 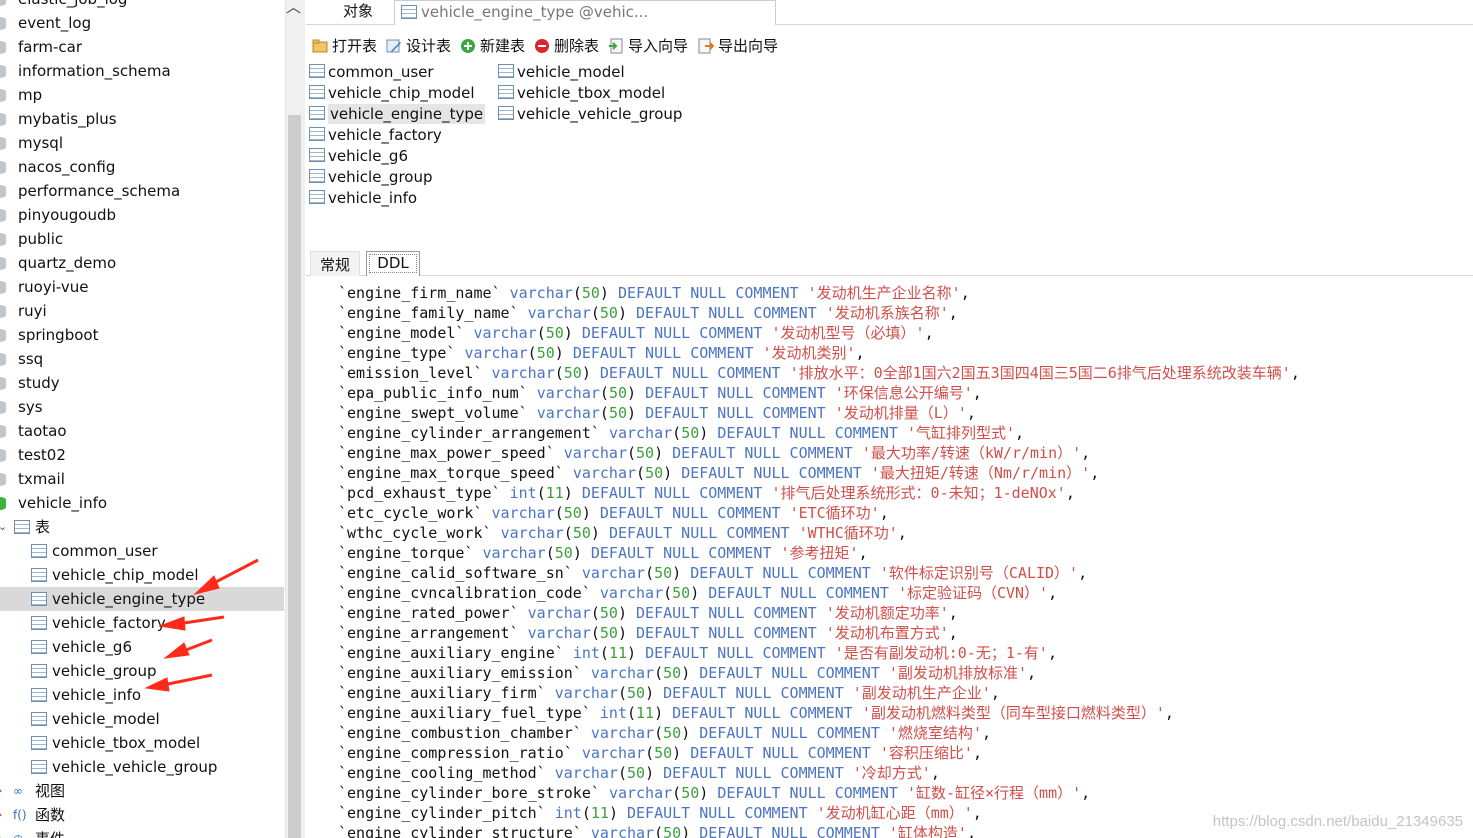 What do you see at coordinates (3, 527) in the screenshot?
I see `collapse-icon: ⌄` at bounding box center [3, 527].